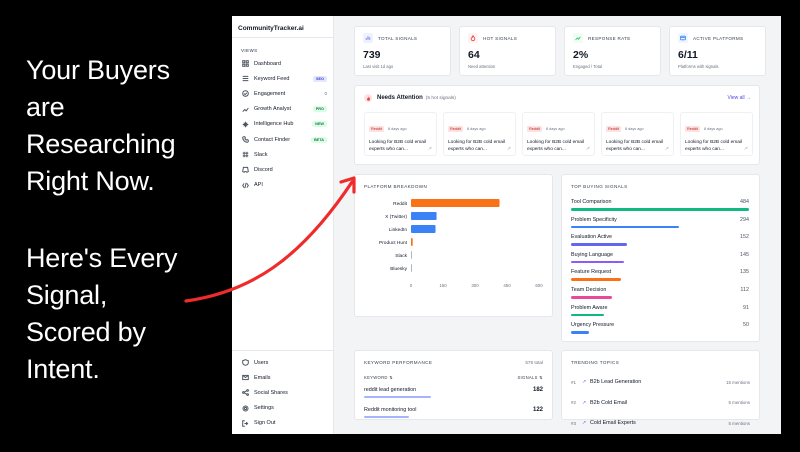 This screenshot has height=452, width=800. Describe the element at coordinates (744, 289) in the screenshot. I see `signal-count: 112` at that location.